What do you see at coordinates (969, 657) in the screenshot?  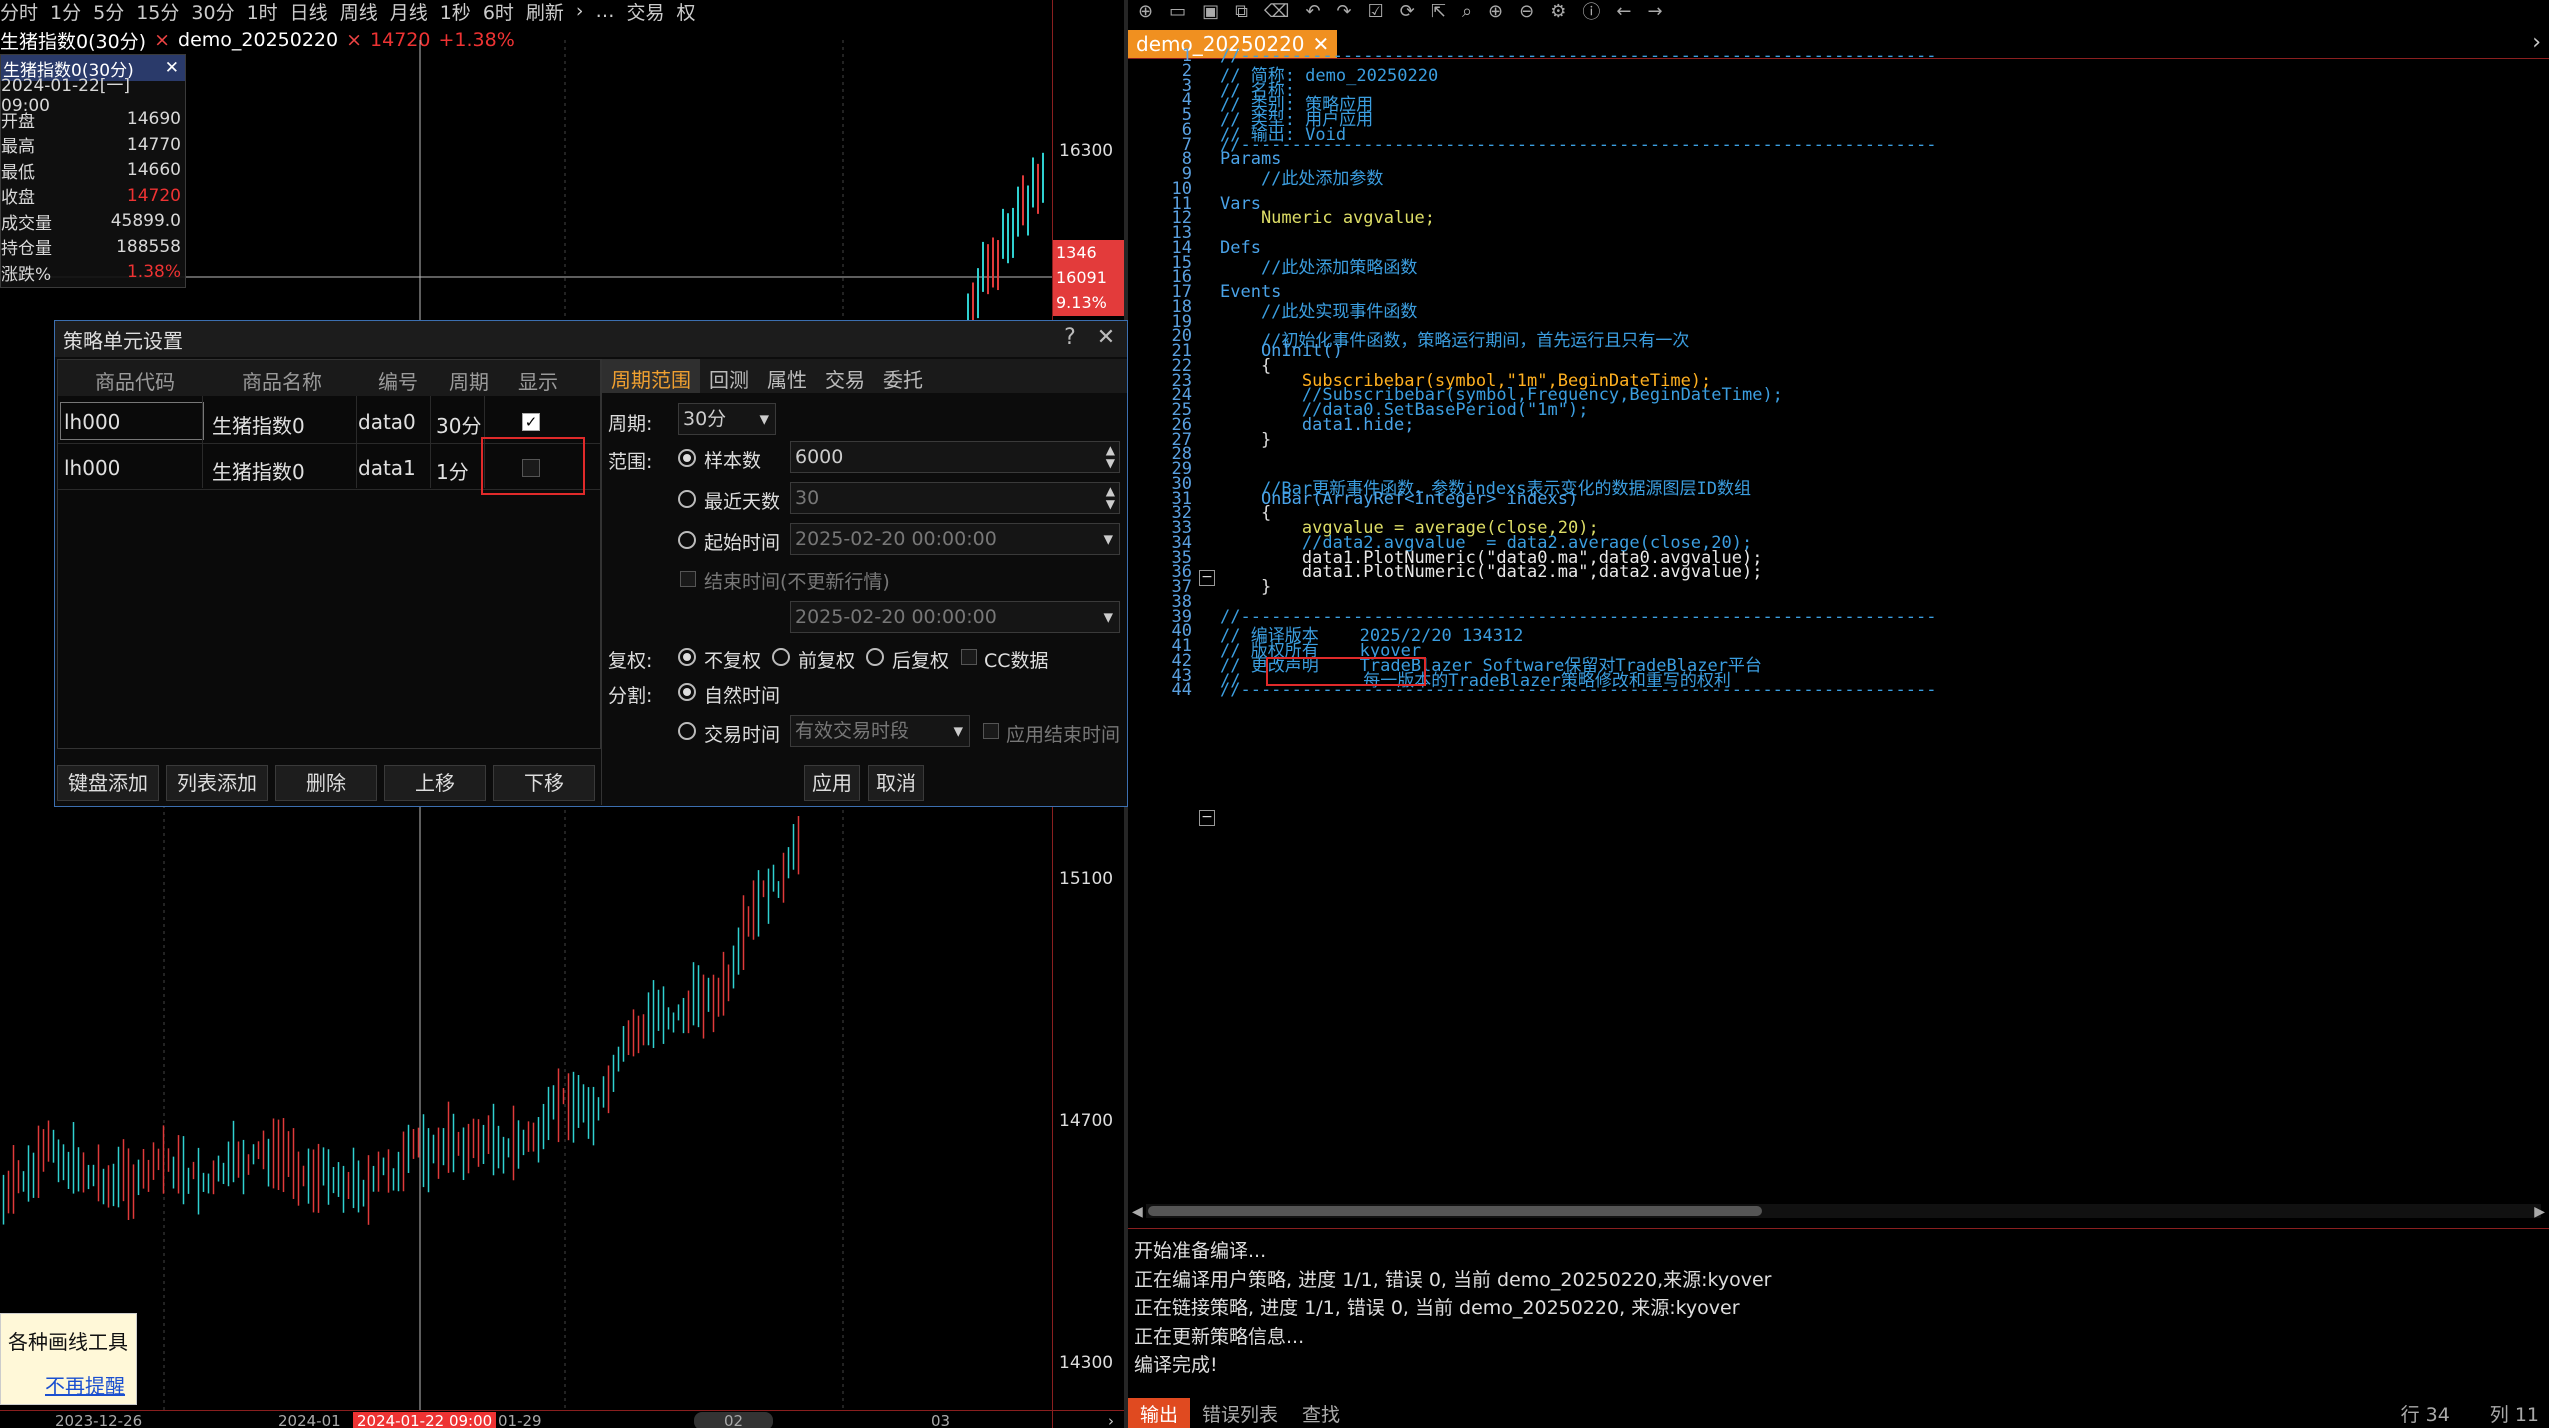 I see `cc-data-checkbox` at bounding box center [969, 657].